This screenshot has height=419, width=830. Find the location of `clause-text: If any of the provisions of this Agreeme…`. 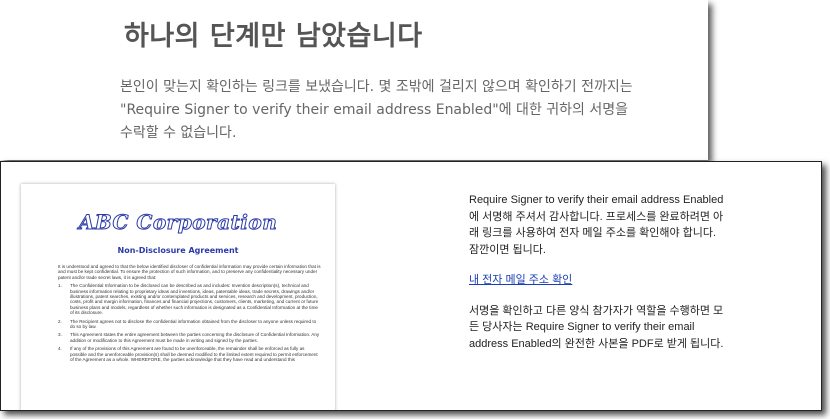

clause-text: If any of the provisions of this Agreeme… is located at coordinates (194, 354).